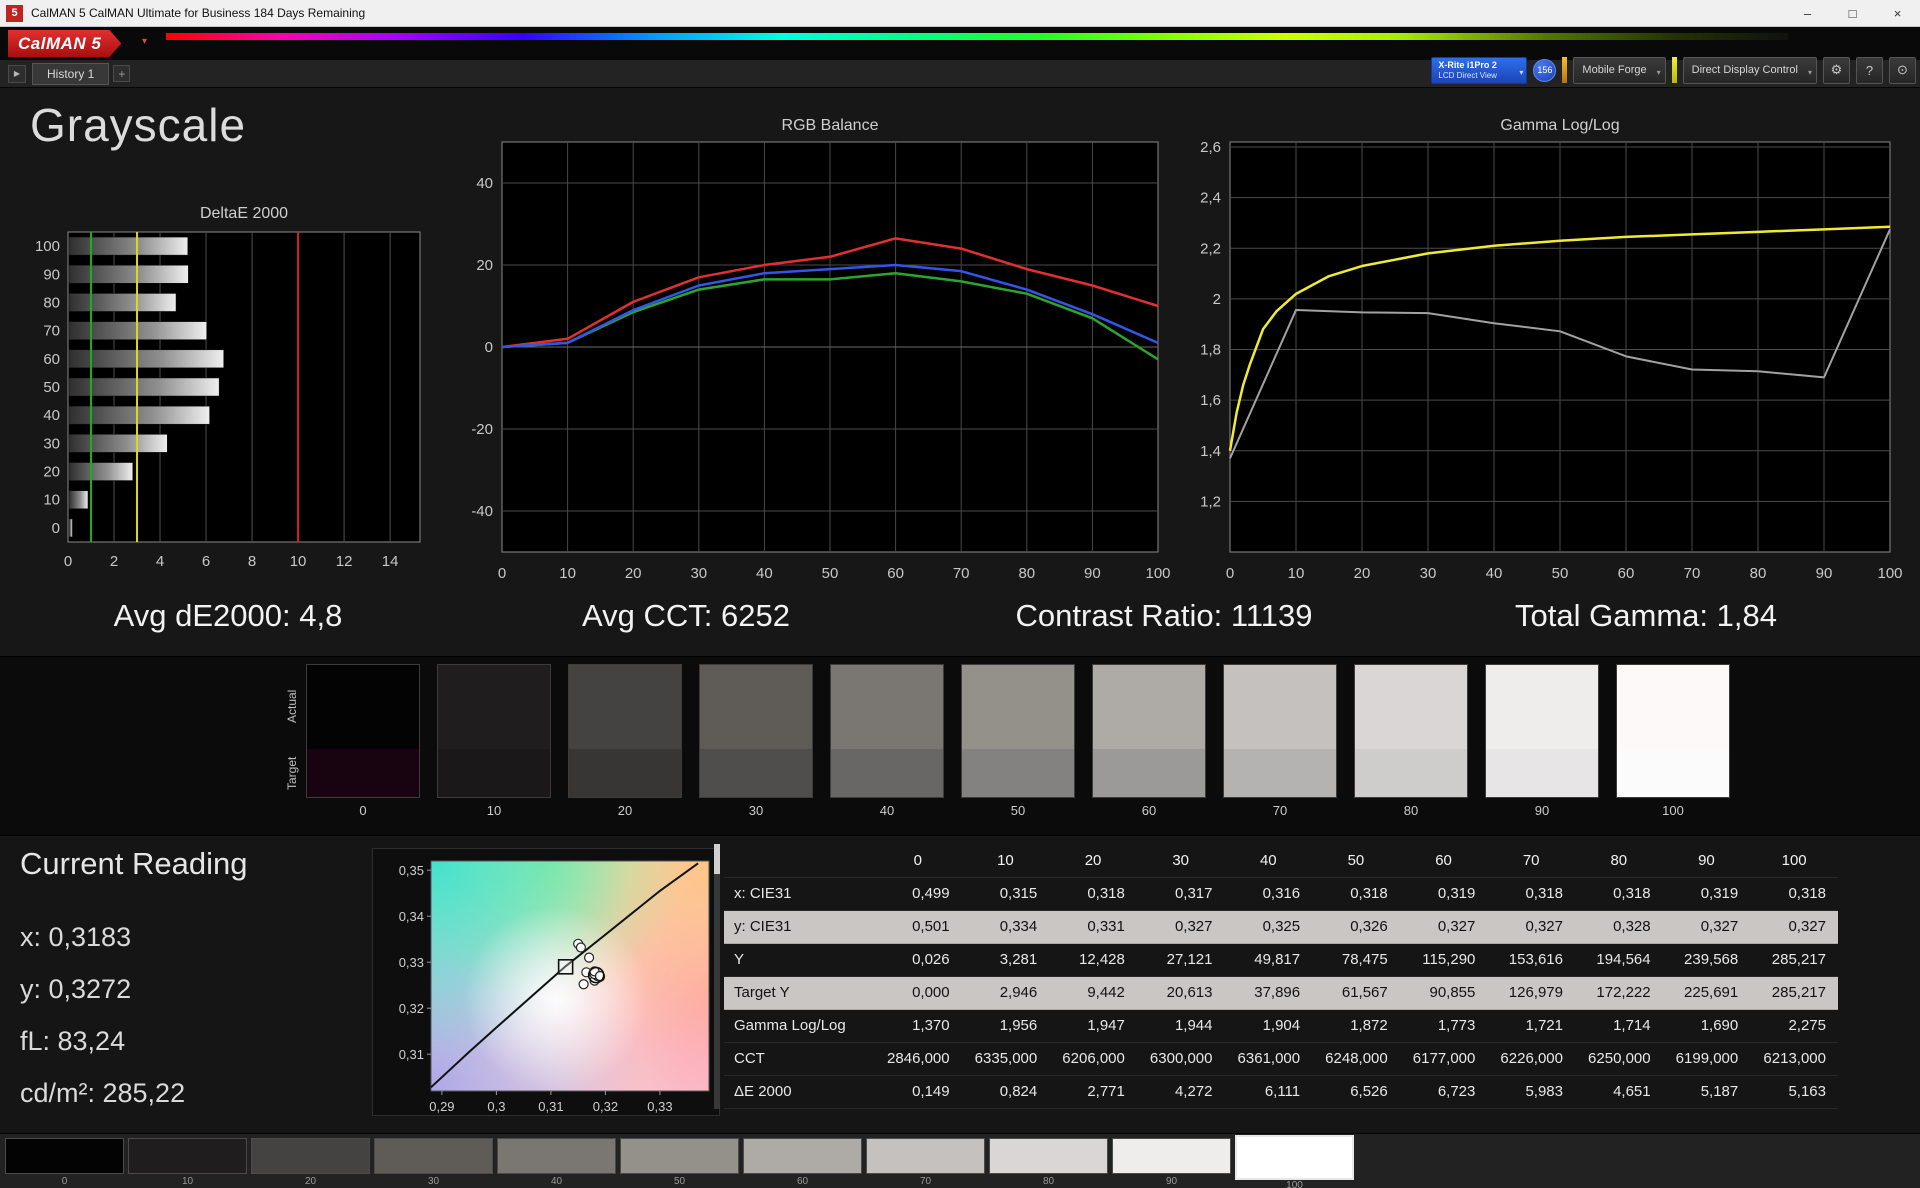 The width and height of the screenshot is (1920, 1188). What do you see at coordinates (1542, 810) in the screenshot?
I see `swatch-level-label: 90` at bounding box center [1542, 810].